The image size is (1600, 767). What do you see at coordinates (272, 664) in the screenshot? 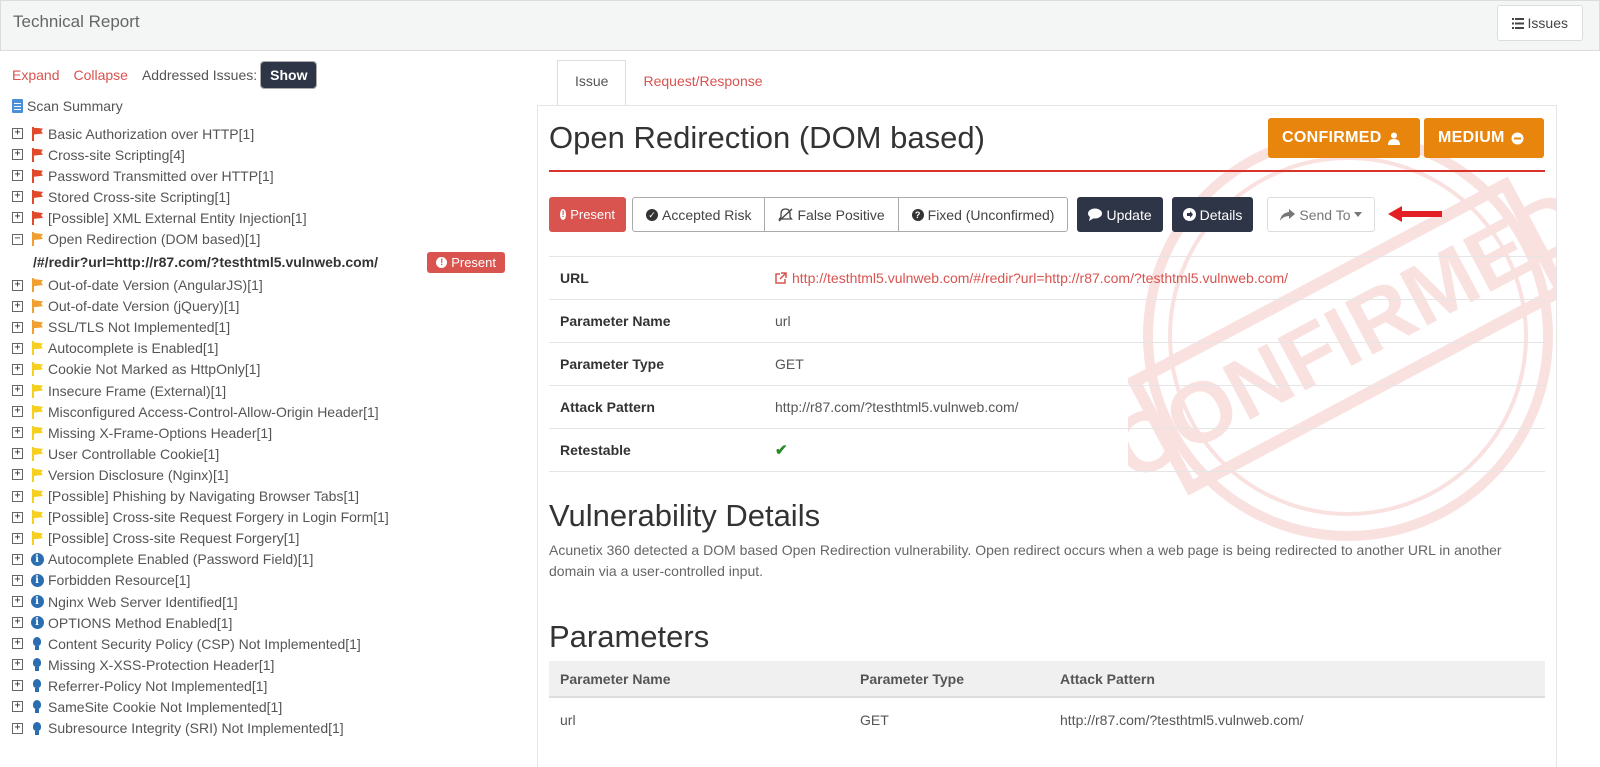
I see `tree-item: + Missing X-XSS-Protection Header [1]` at bounding box center [272, 664].